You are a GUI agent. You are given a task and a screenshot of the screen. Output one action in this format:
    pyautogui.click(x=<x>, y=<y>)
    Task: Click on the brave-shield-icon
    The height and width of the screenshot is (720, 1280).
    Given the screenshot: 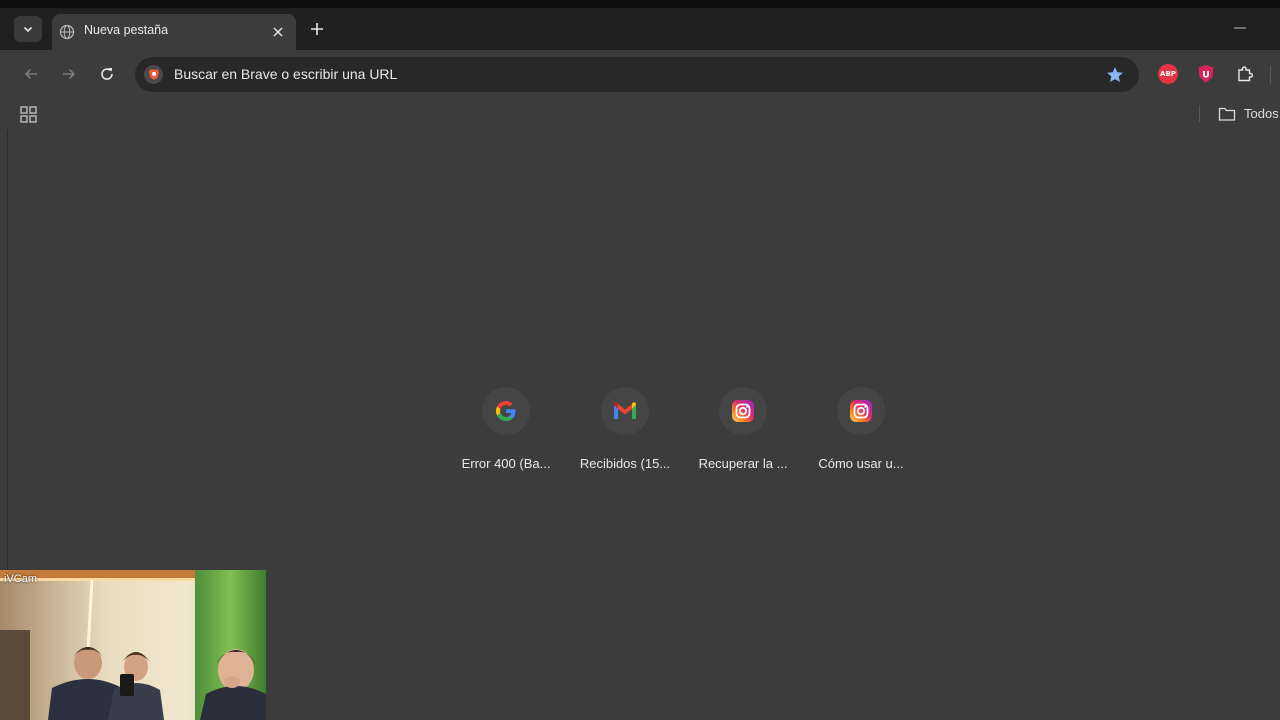 What is the action you would take?
    pyautogui.click(x=153, y=74)
    